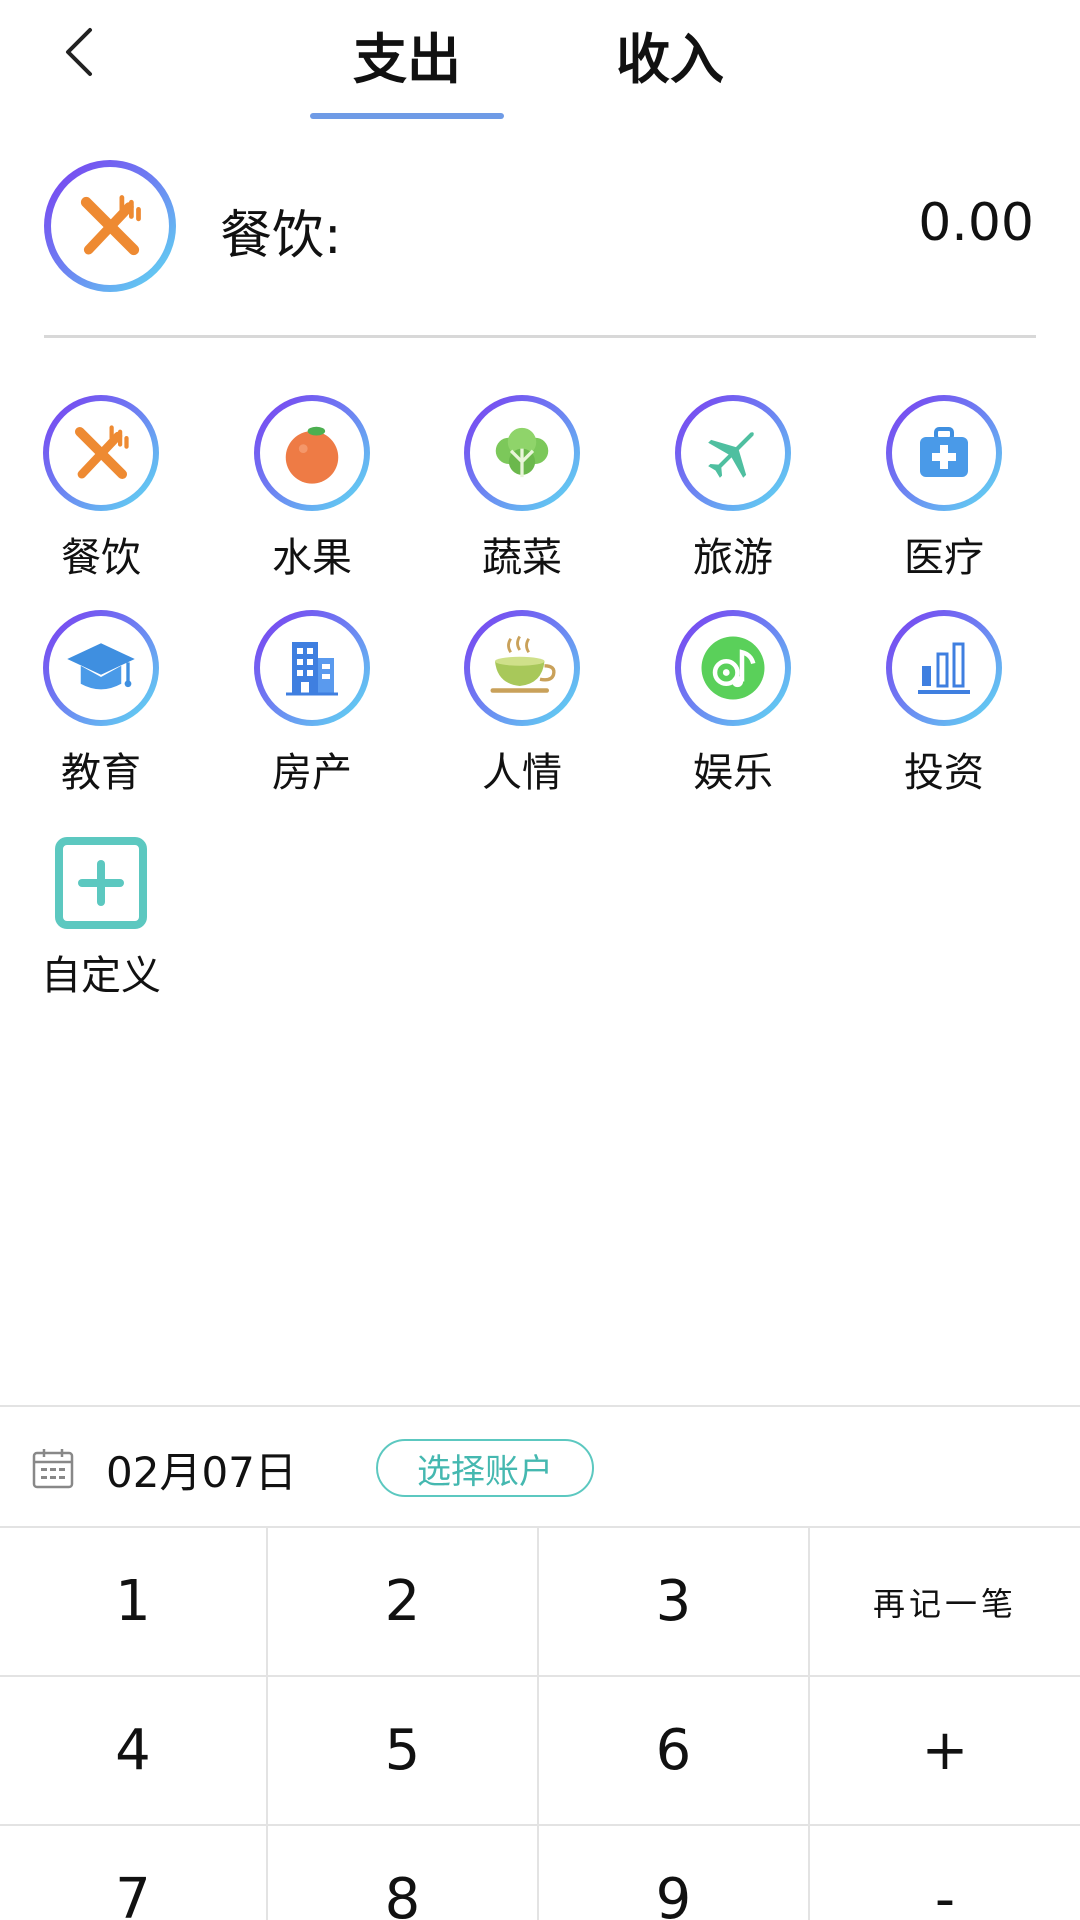 The width and height of the screenshot is (1080, 1920). I want to click on category-item-education: 教育, so click(101, 705).